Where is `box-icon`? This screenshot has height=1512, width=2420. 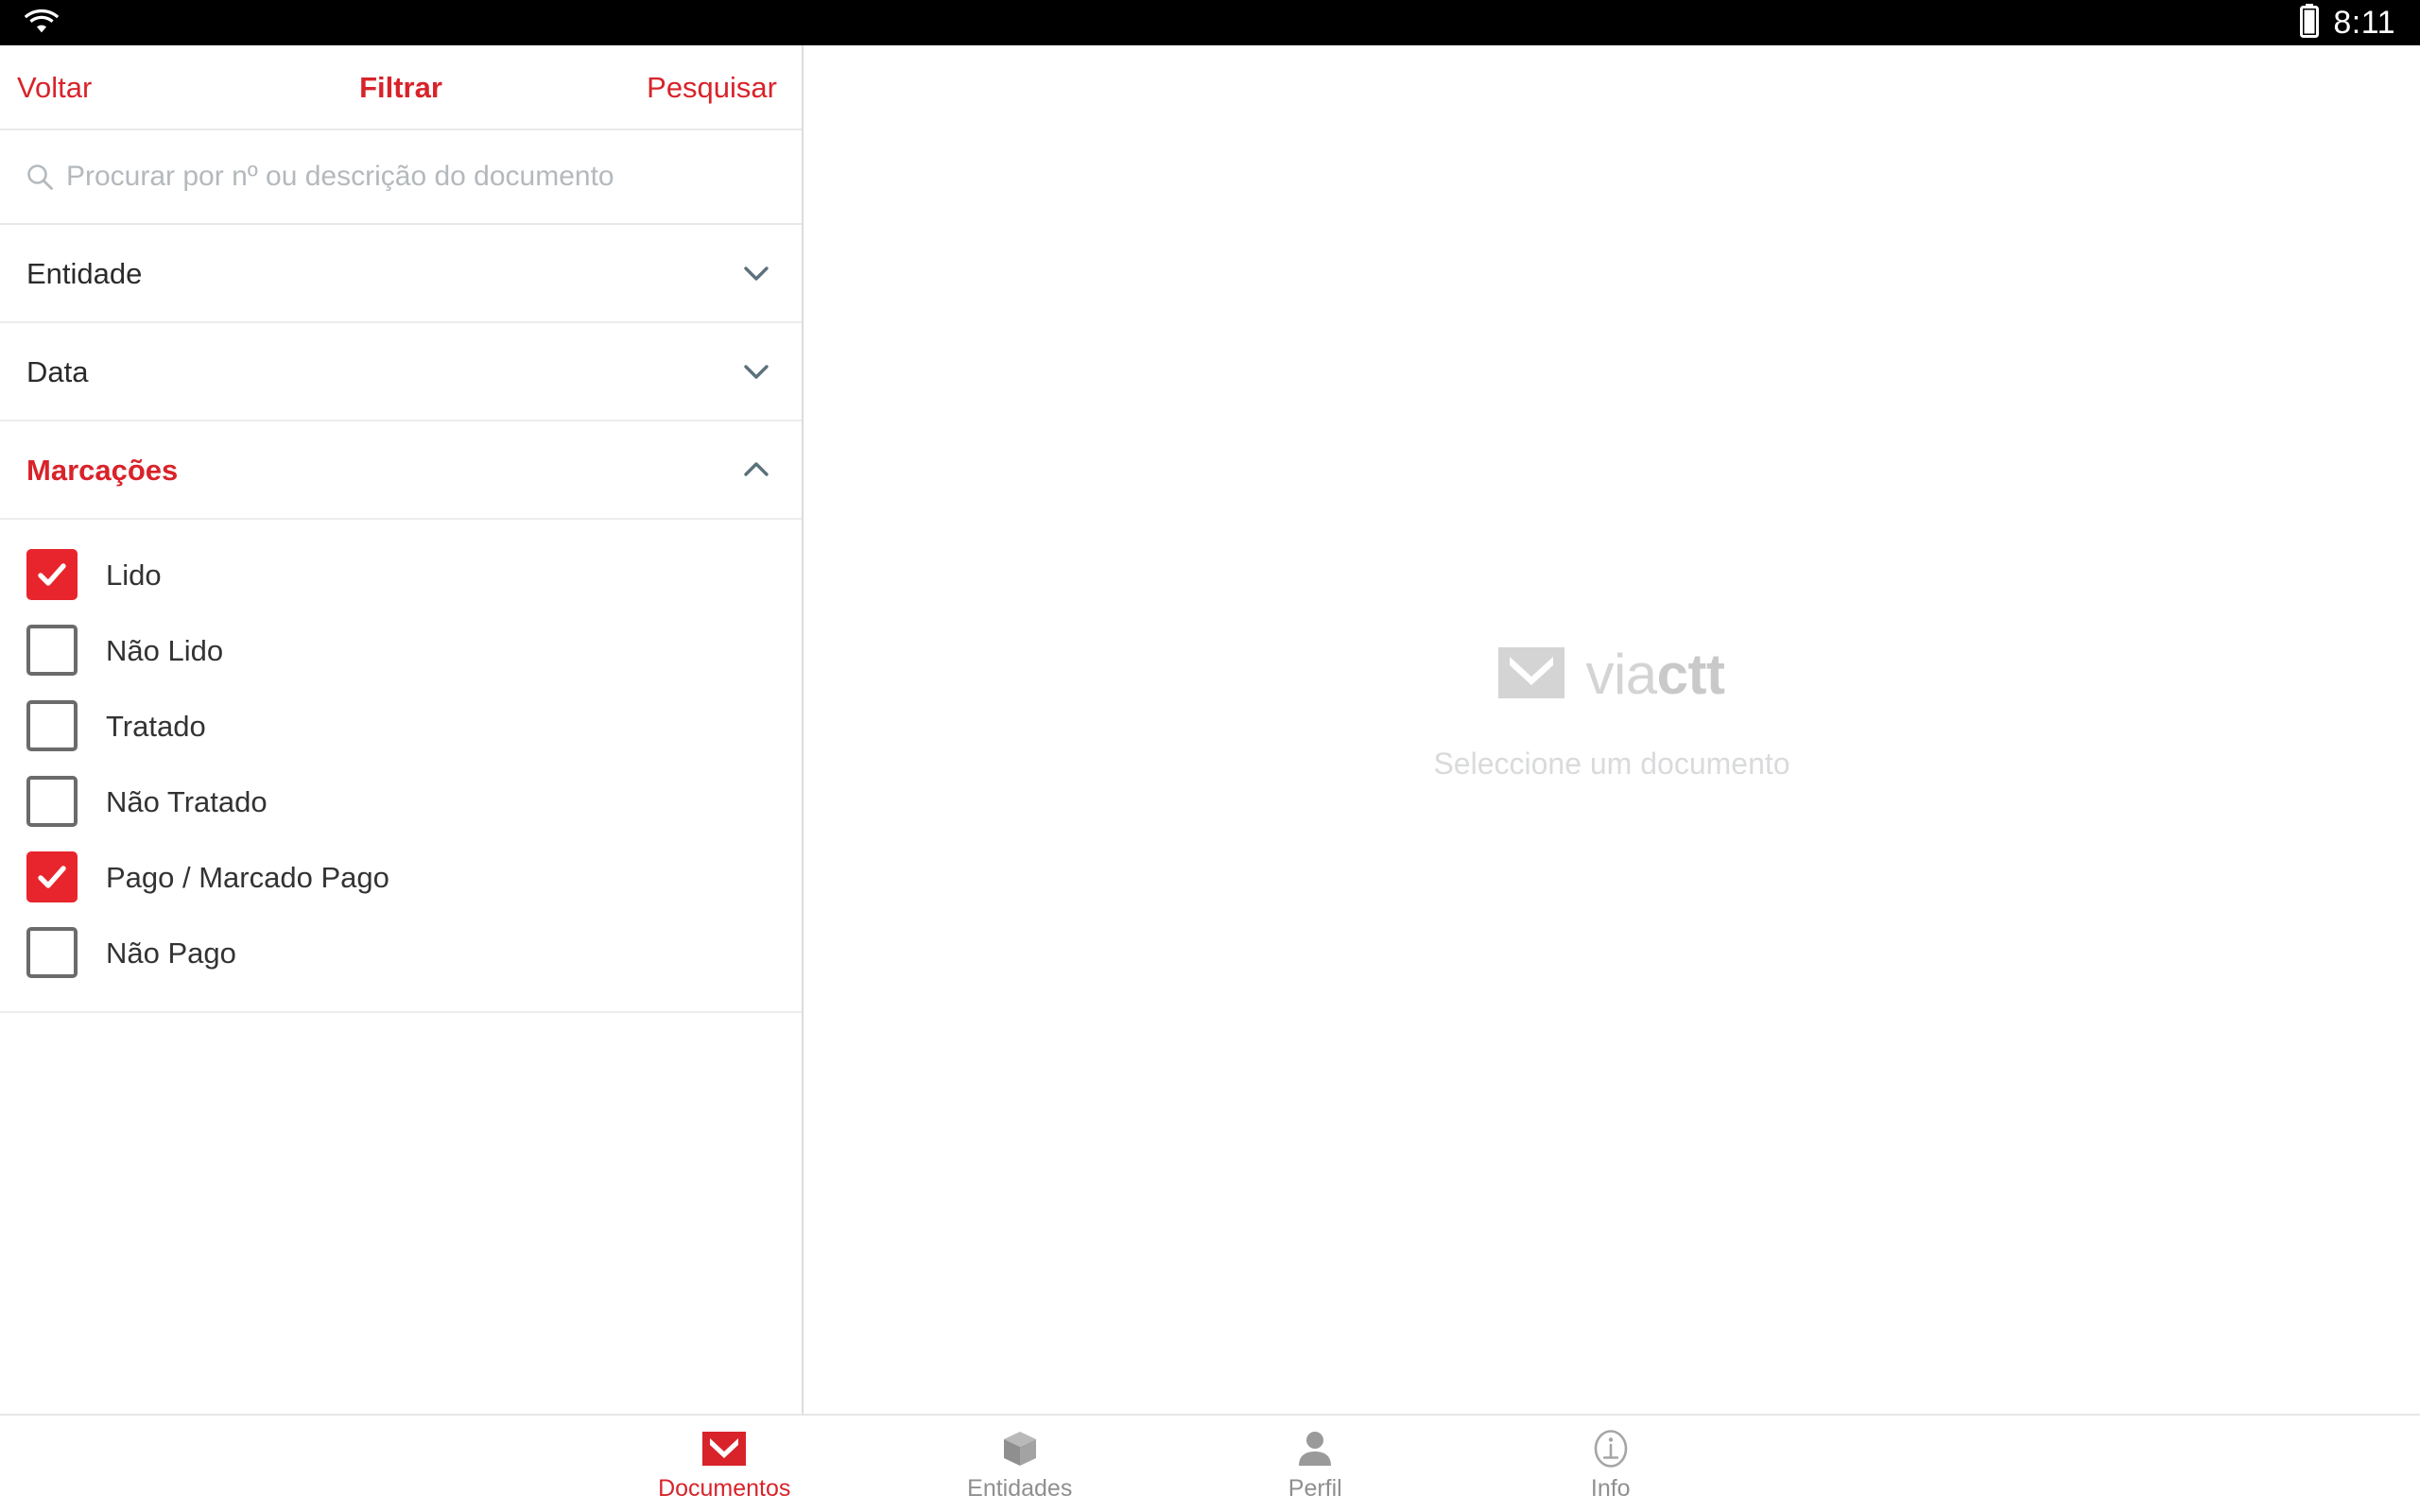 box-icon is located at coordinates (1020, 1448).